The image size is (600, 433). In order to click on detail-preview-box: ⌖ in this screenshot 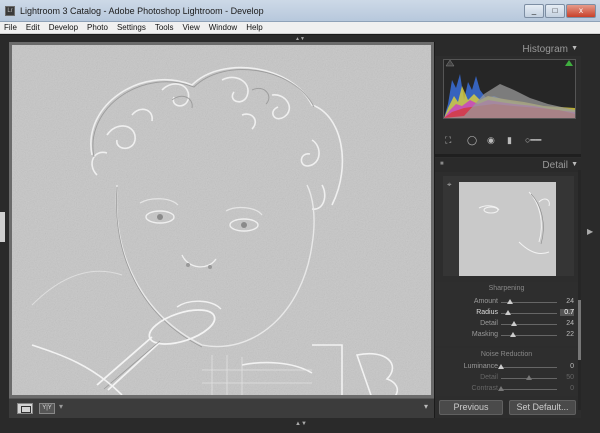, I will do `click(508, 226)`.